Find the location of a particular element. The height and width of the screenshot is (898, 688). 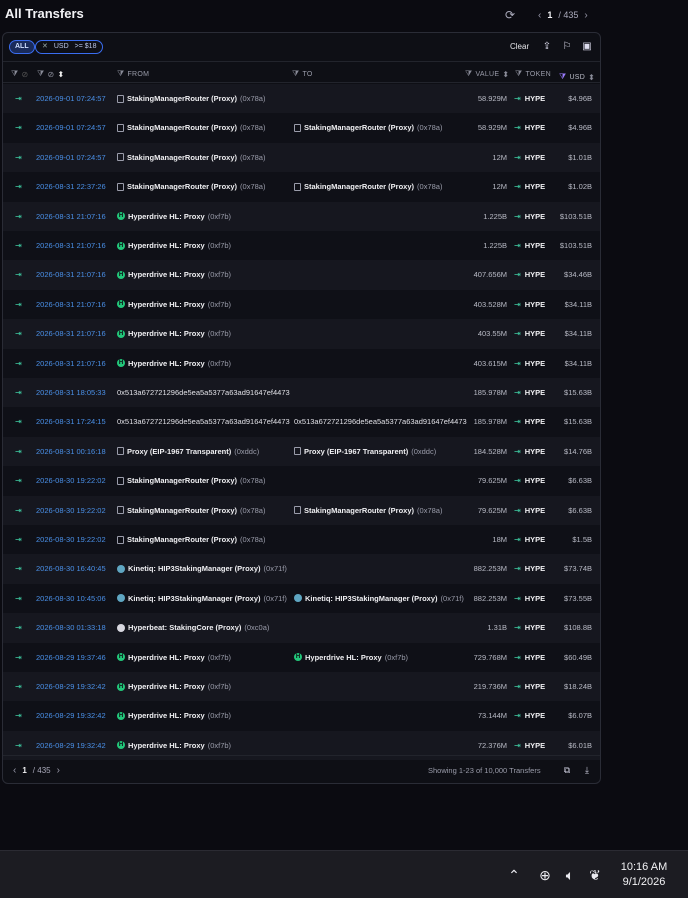

globe-icon: ⊕ is located at coordinates (545, 875).